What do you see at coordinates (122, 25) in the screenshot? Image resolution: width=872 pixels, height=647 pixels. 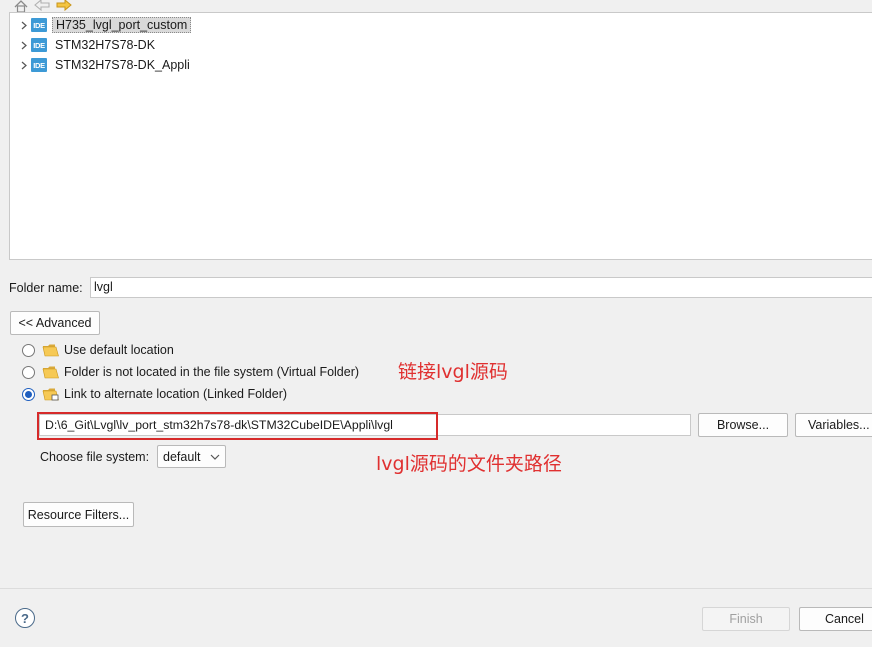 I see `tree-item-label: H735_lvgl_port_custom` at bounding box center [122, 25].